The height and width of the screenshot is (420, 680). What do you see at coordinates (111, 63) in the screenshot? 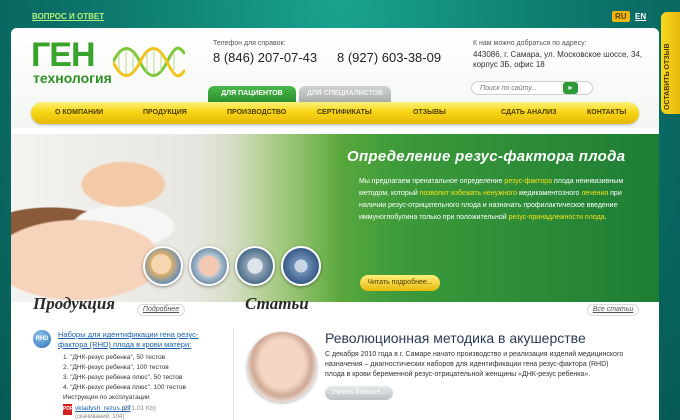
I see `logo: ГЕН технология` at bounding box center [111, 63].